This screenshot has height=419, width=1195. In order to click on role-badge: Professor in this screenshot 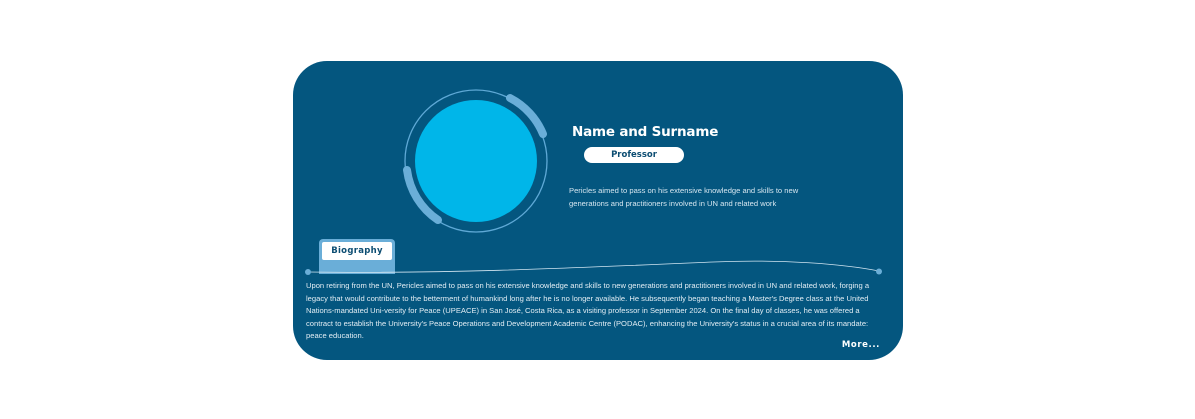, I will do `click(634, 155)`.